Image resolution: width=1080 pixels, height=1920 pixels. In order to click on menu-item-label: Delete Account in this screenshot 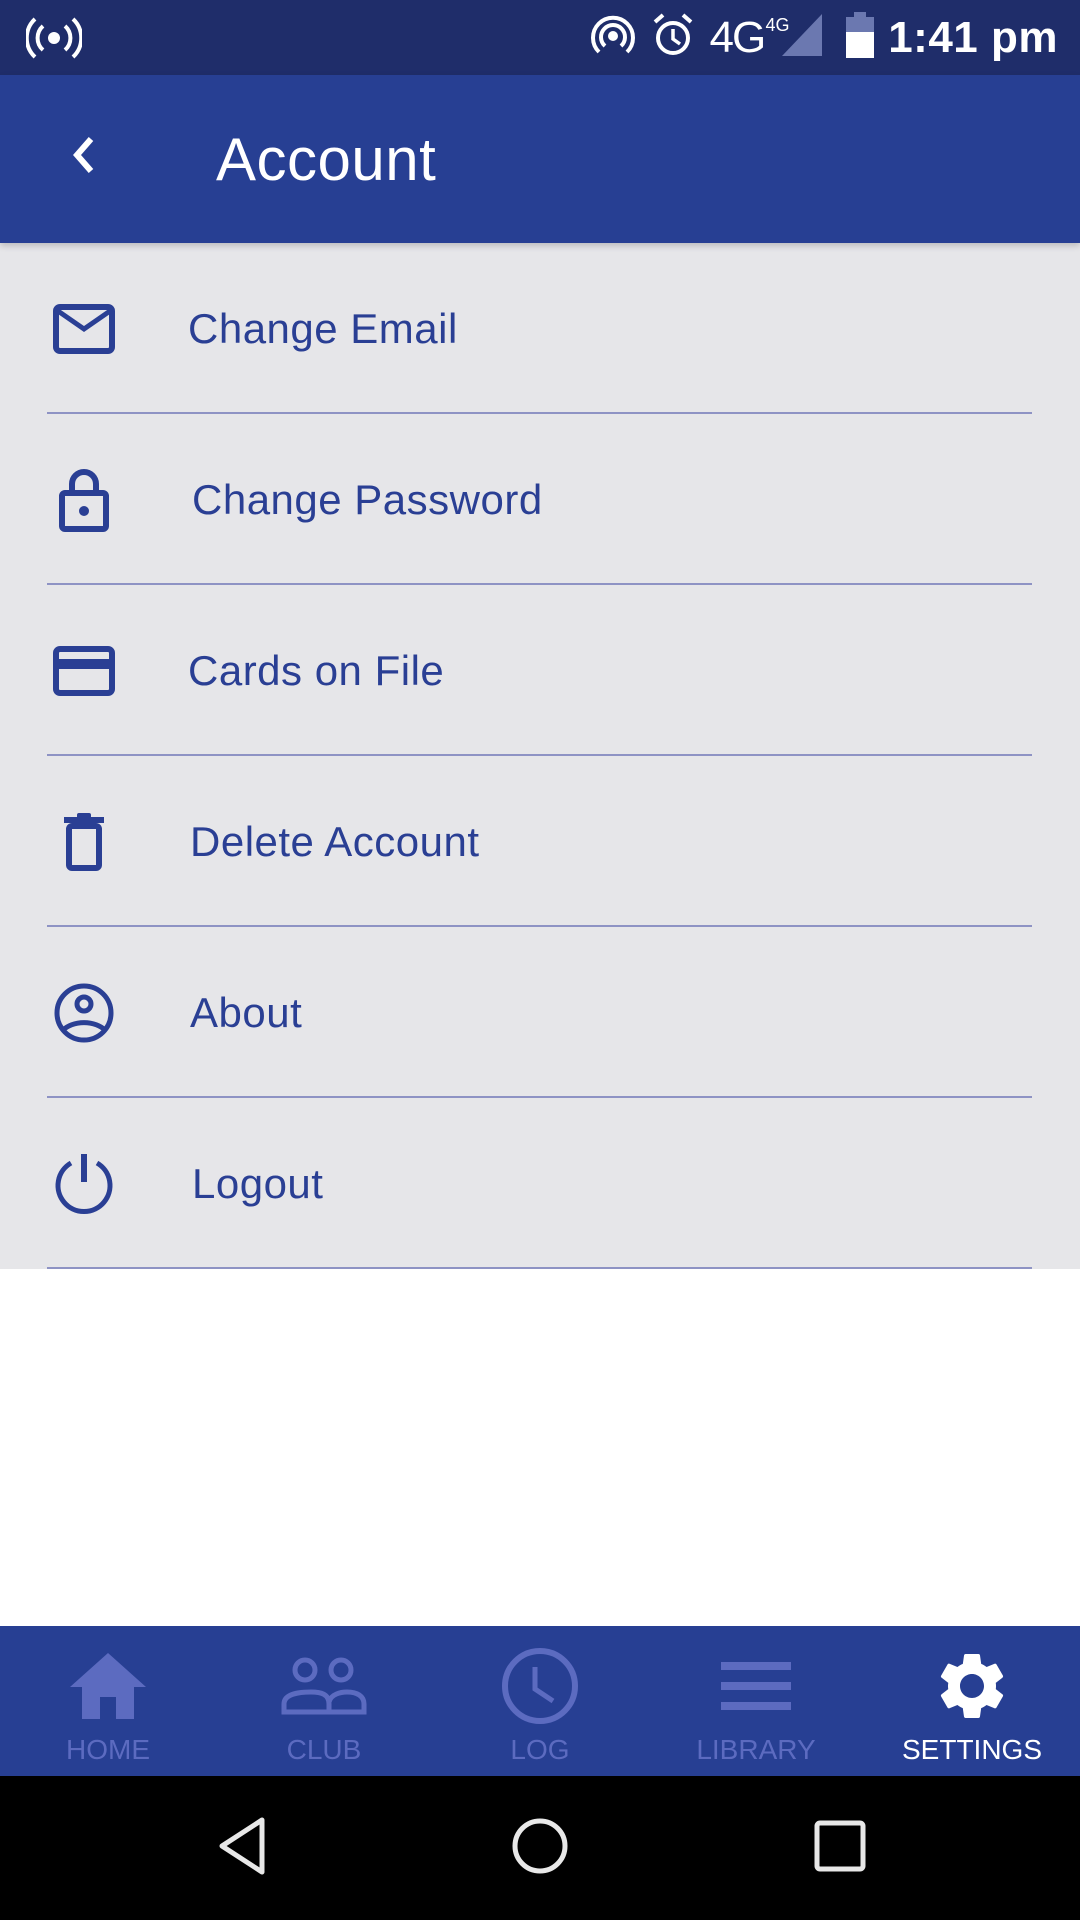, I will do `click(335, 841)`.